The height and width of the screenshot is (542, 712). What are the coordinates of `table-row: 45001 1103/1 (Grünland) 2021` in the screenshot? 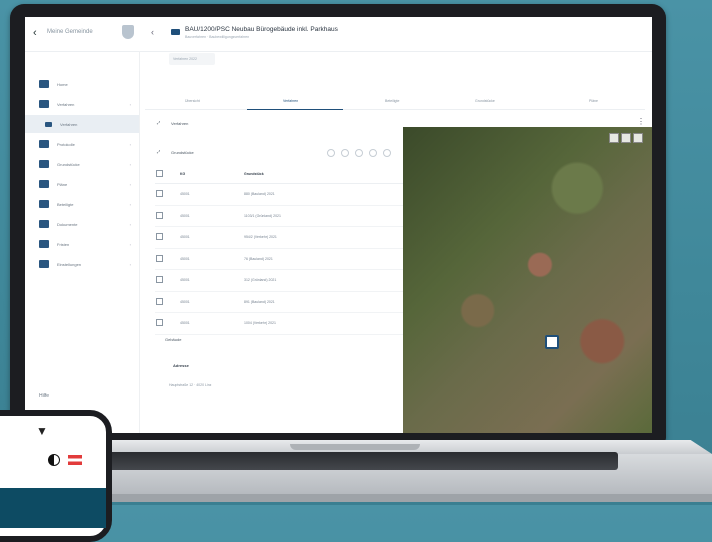 It's located at (284, 216).